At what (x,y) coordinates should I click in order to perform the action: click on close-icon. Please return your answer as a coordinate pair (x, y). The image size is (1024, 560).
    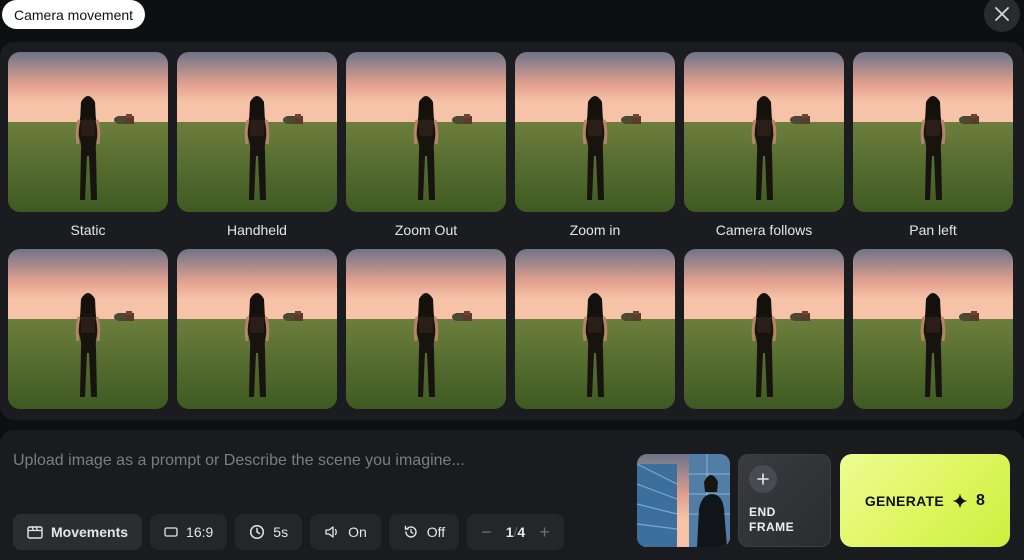
    Looking at the image, I should click on (1002, 14).